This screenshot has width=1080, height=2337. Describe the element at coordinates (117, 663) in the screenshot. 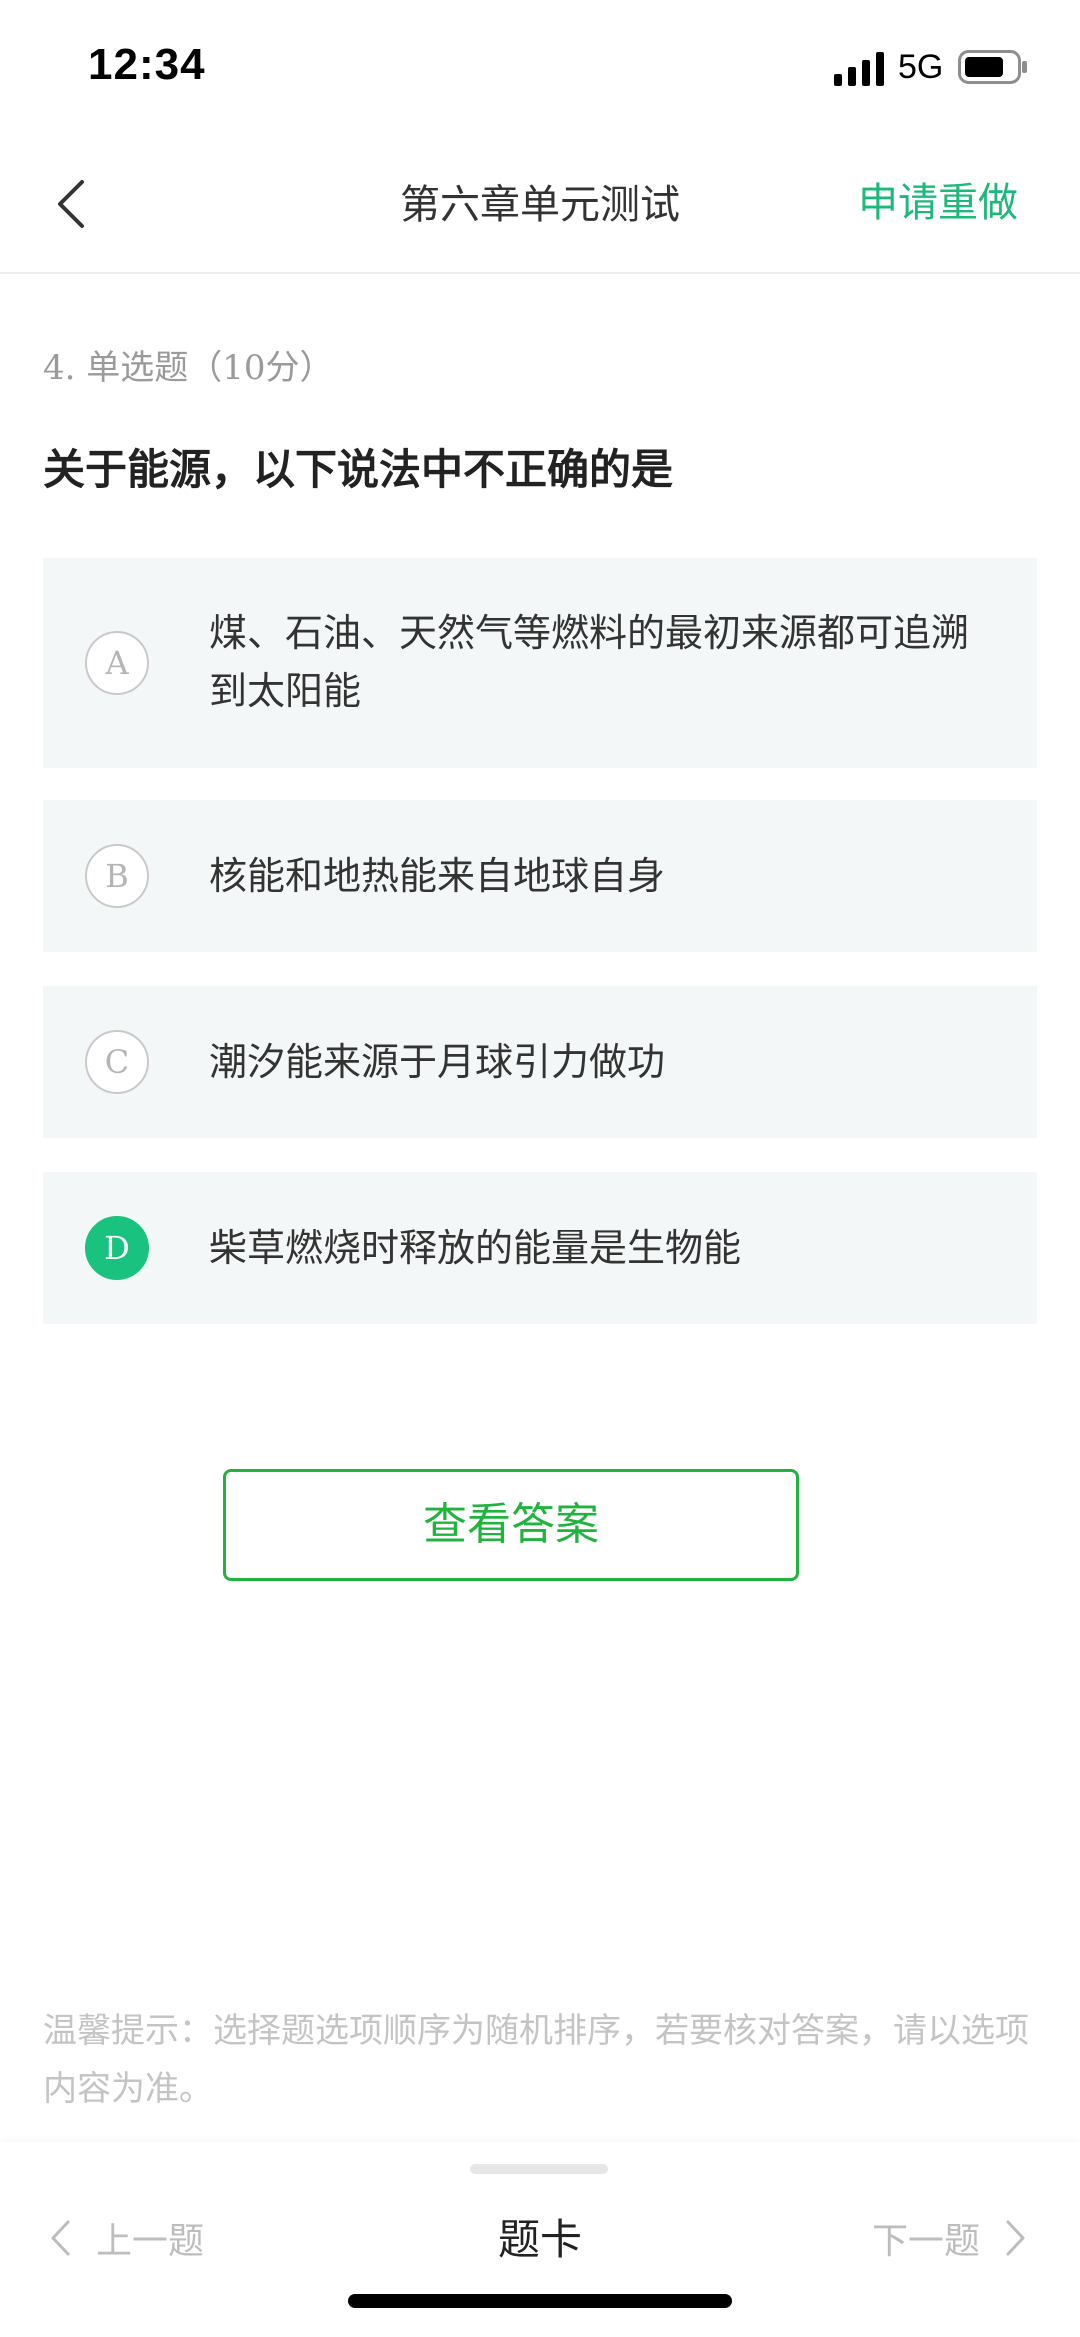

I see `option-badge-a: A` at that location.